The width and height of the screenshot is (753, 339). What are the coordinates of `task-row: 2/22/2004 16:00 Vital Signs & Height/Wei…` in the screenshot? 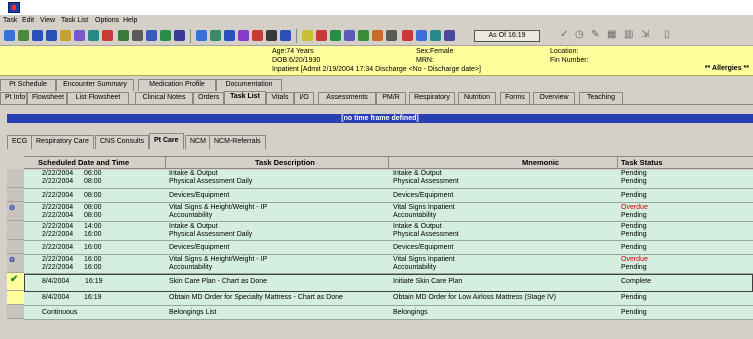 It's located at (388, 264).